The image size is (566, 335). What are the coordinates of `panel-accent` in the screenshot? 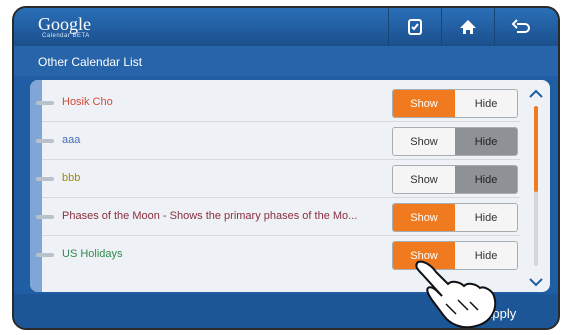 It's located at (36, 186).